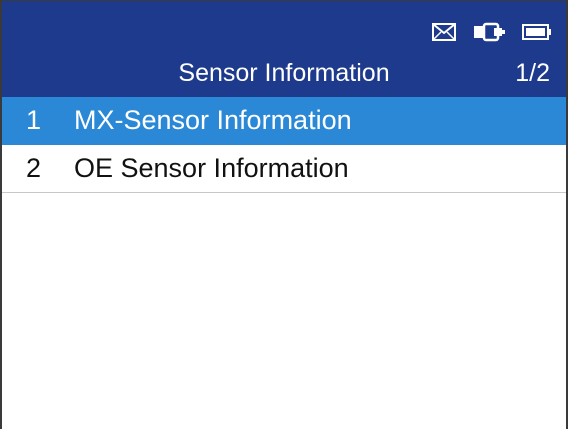 This screenshot has height=429, width=568. I want to click on battery-icon, so click(536, 32).